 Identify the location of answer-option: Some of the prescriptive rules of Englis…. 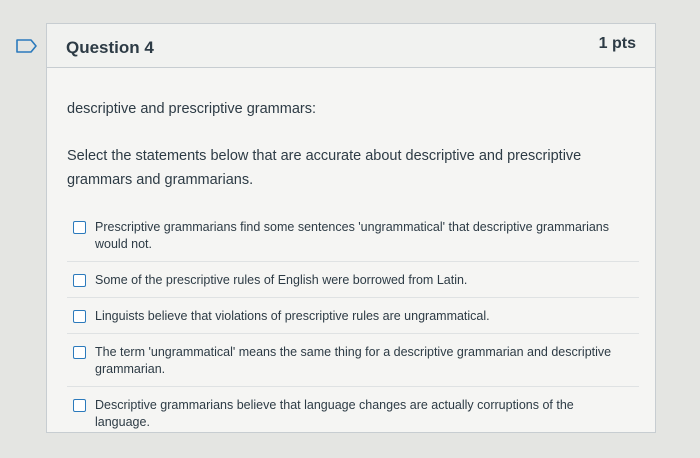
(353, 279).